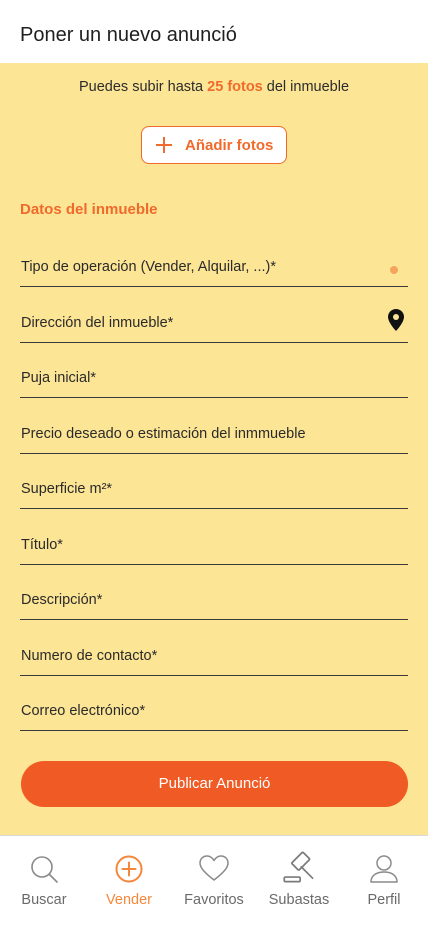 This screenshot has height=926, width=428. I want to click on publish-button: Publicar Anunció, so click(214, 784).